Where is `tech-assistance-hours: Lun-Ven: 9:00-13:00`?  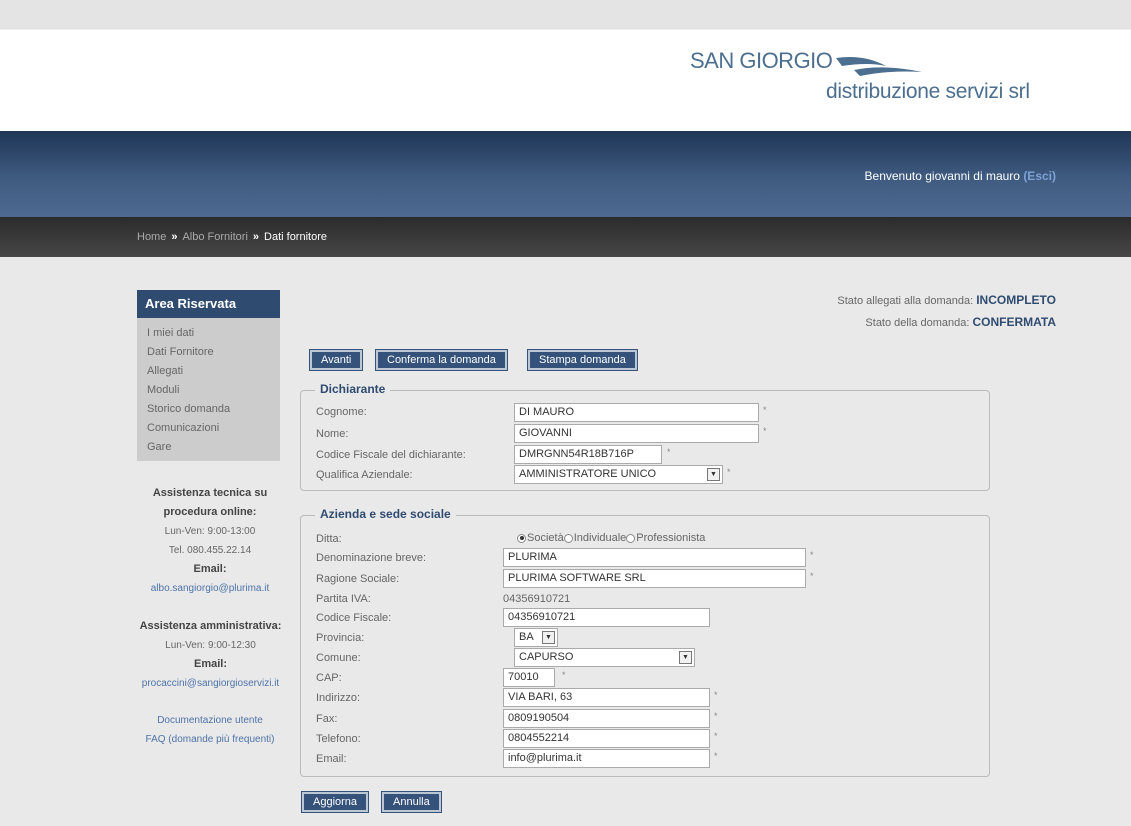 tech-assistance-hours: Lun-Ven: 9:00-13:00 is located at coordinates (210, 531).